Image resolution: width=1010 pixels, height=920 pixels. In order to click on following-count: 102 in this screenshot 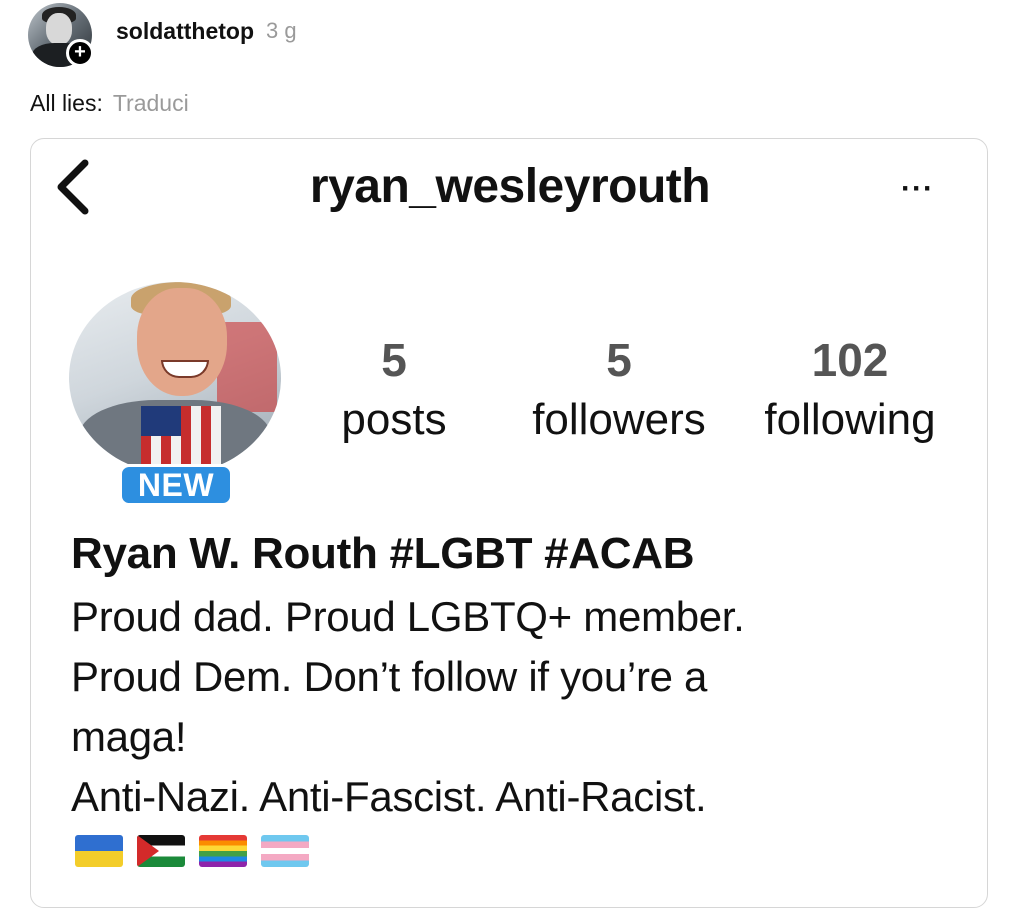, I will do `click(850, 360)`.